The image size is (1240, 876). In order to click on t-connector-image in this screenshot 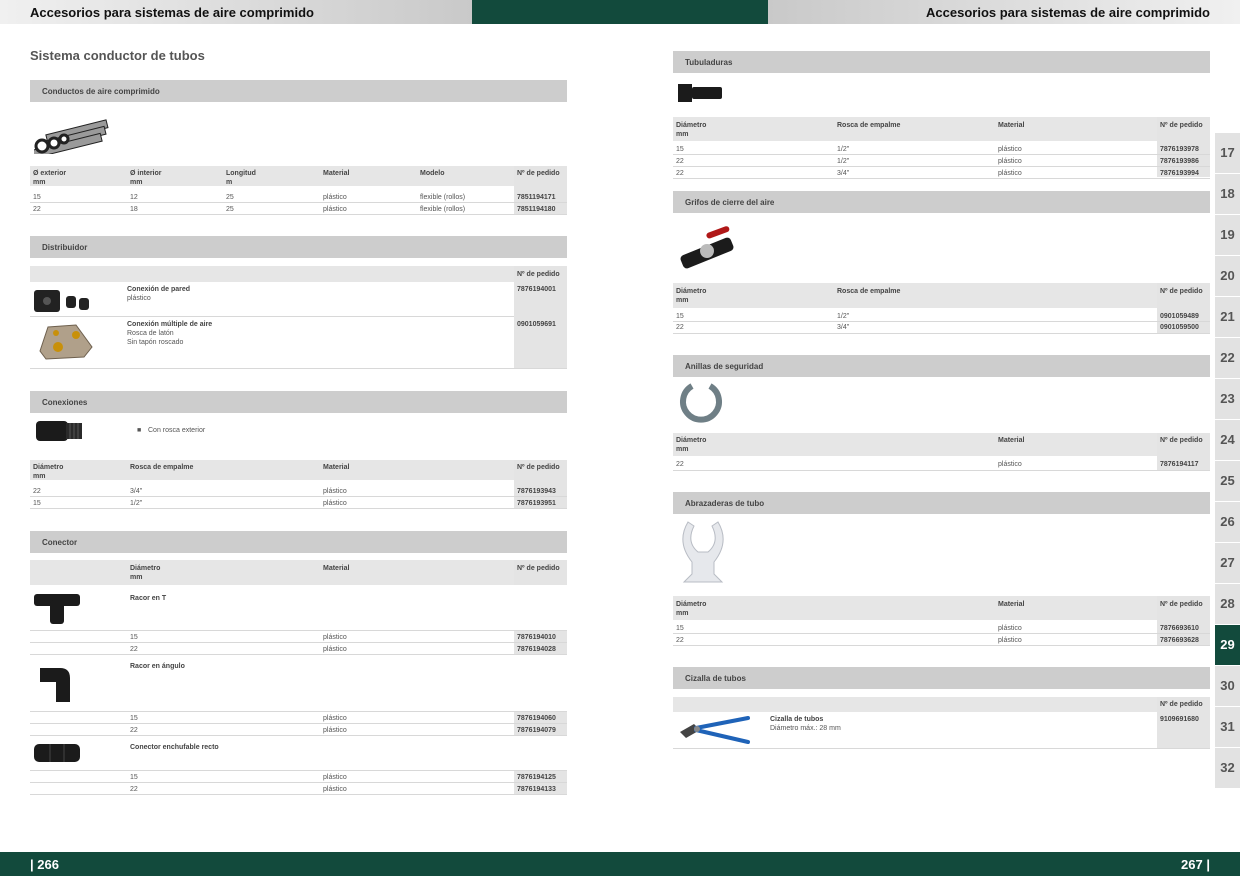, I will do `click(57, 609)`.